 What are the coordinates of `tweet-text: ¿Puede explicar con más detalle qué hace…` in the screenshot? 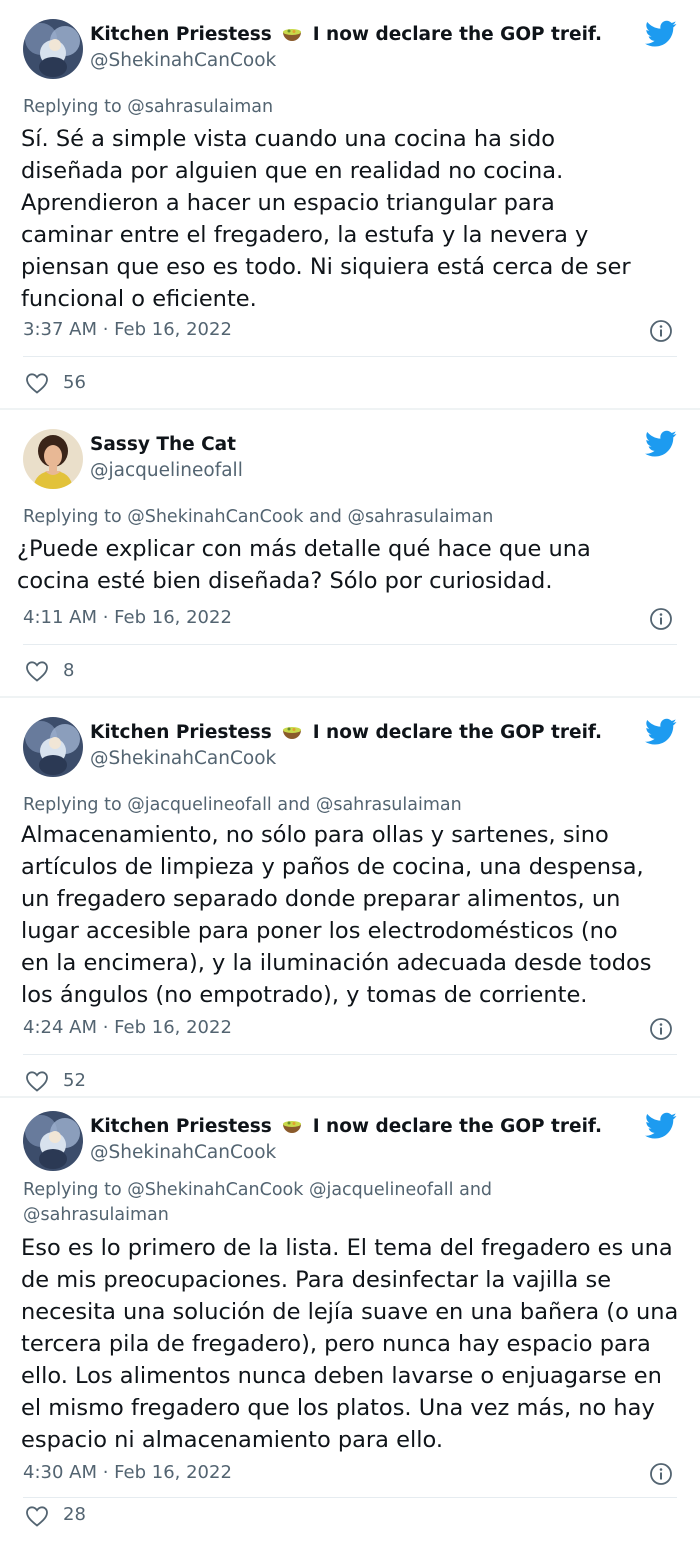 It's located at (304, 565).